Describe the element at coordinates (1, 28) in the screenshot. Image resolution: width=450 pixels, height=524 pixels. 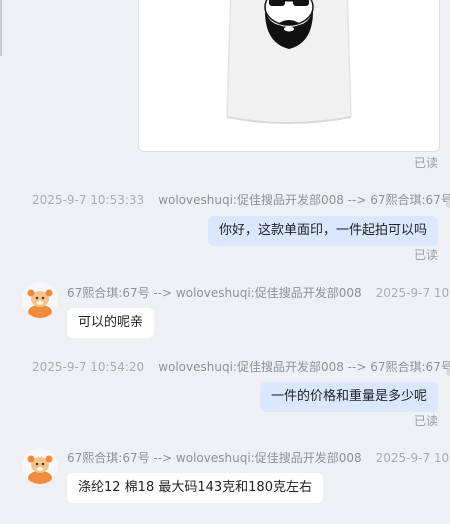
I see `panel-divider` at that location.